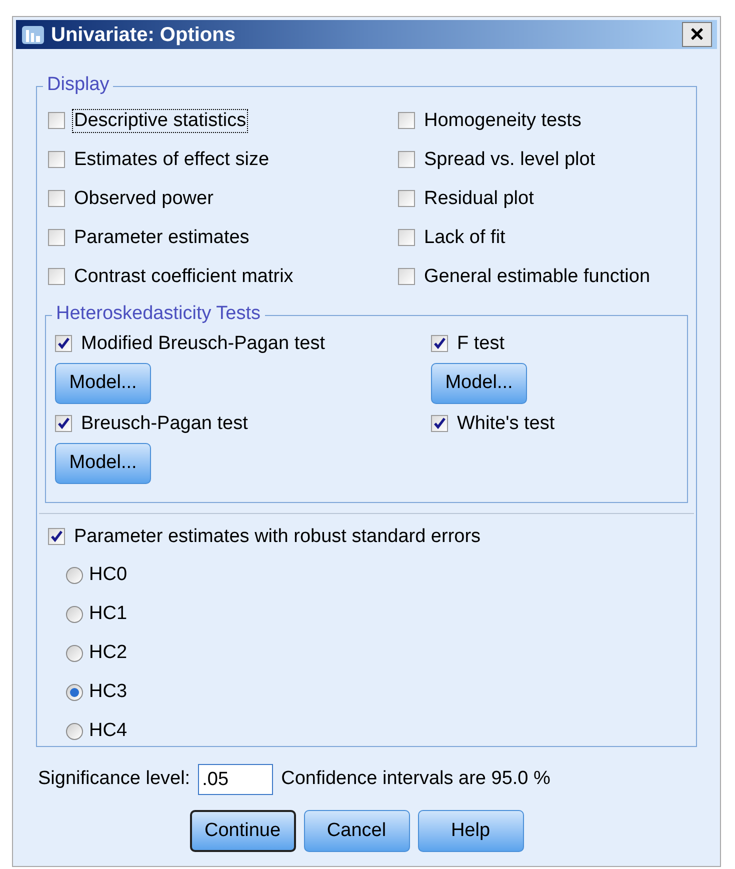 This screenshot has width=735, height=869. Describe the element at coordinates (108, 575) in the screenshot. I see `radio-label: HC0` at that location.